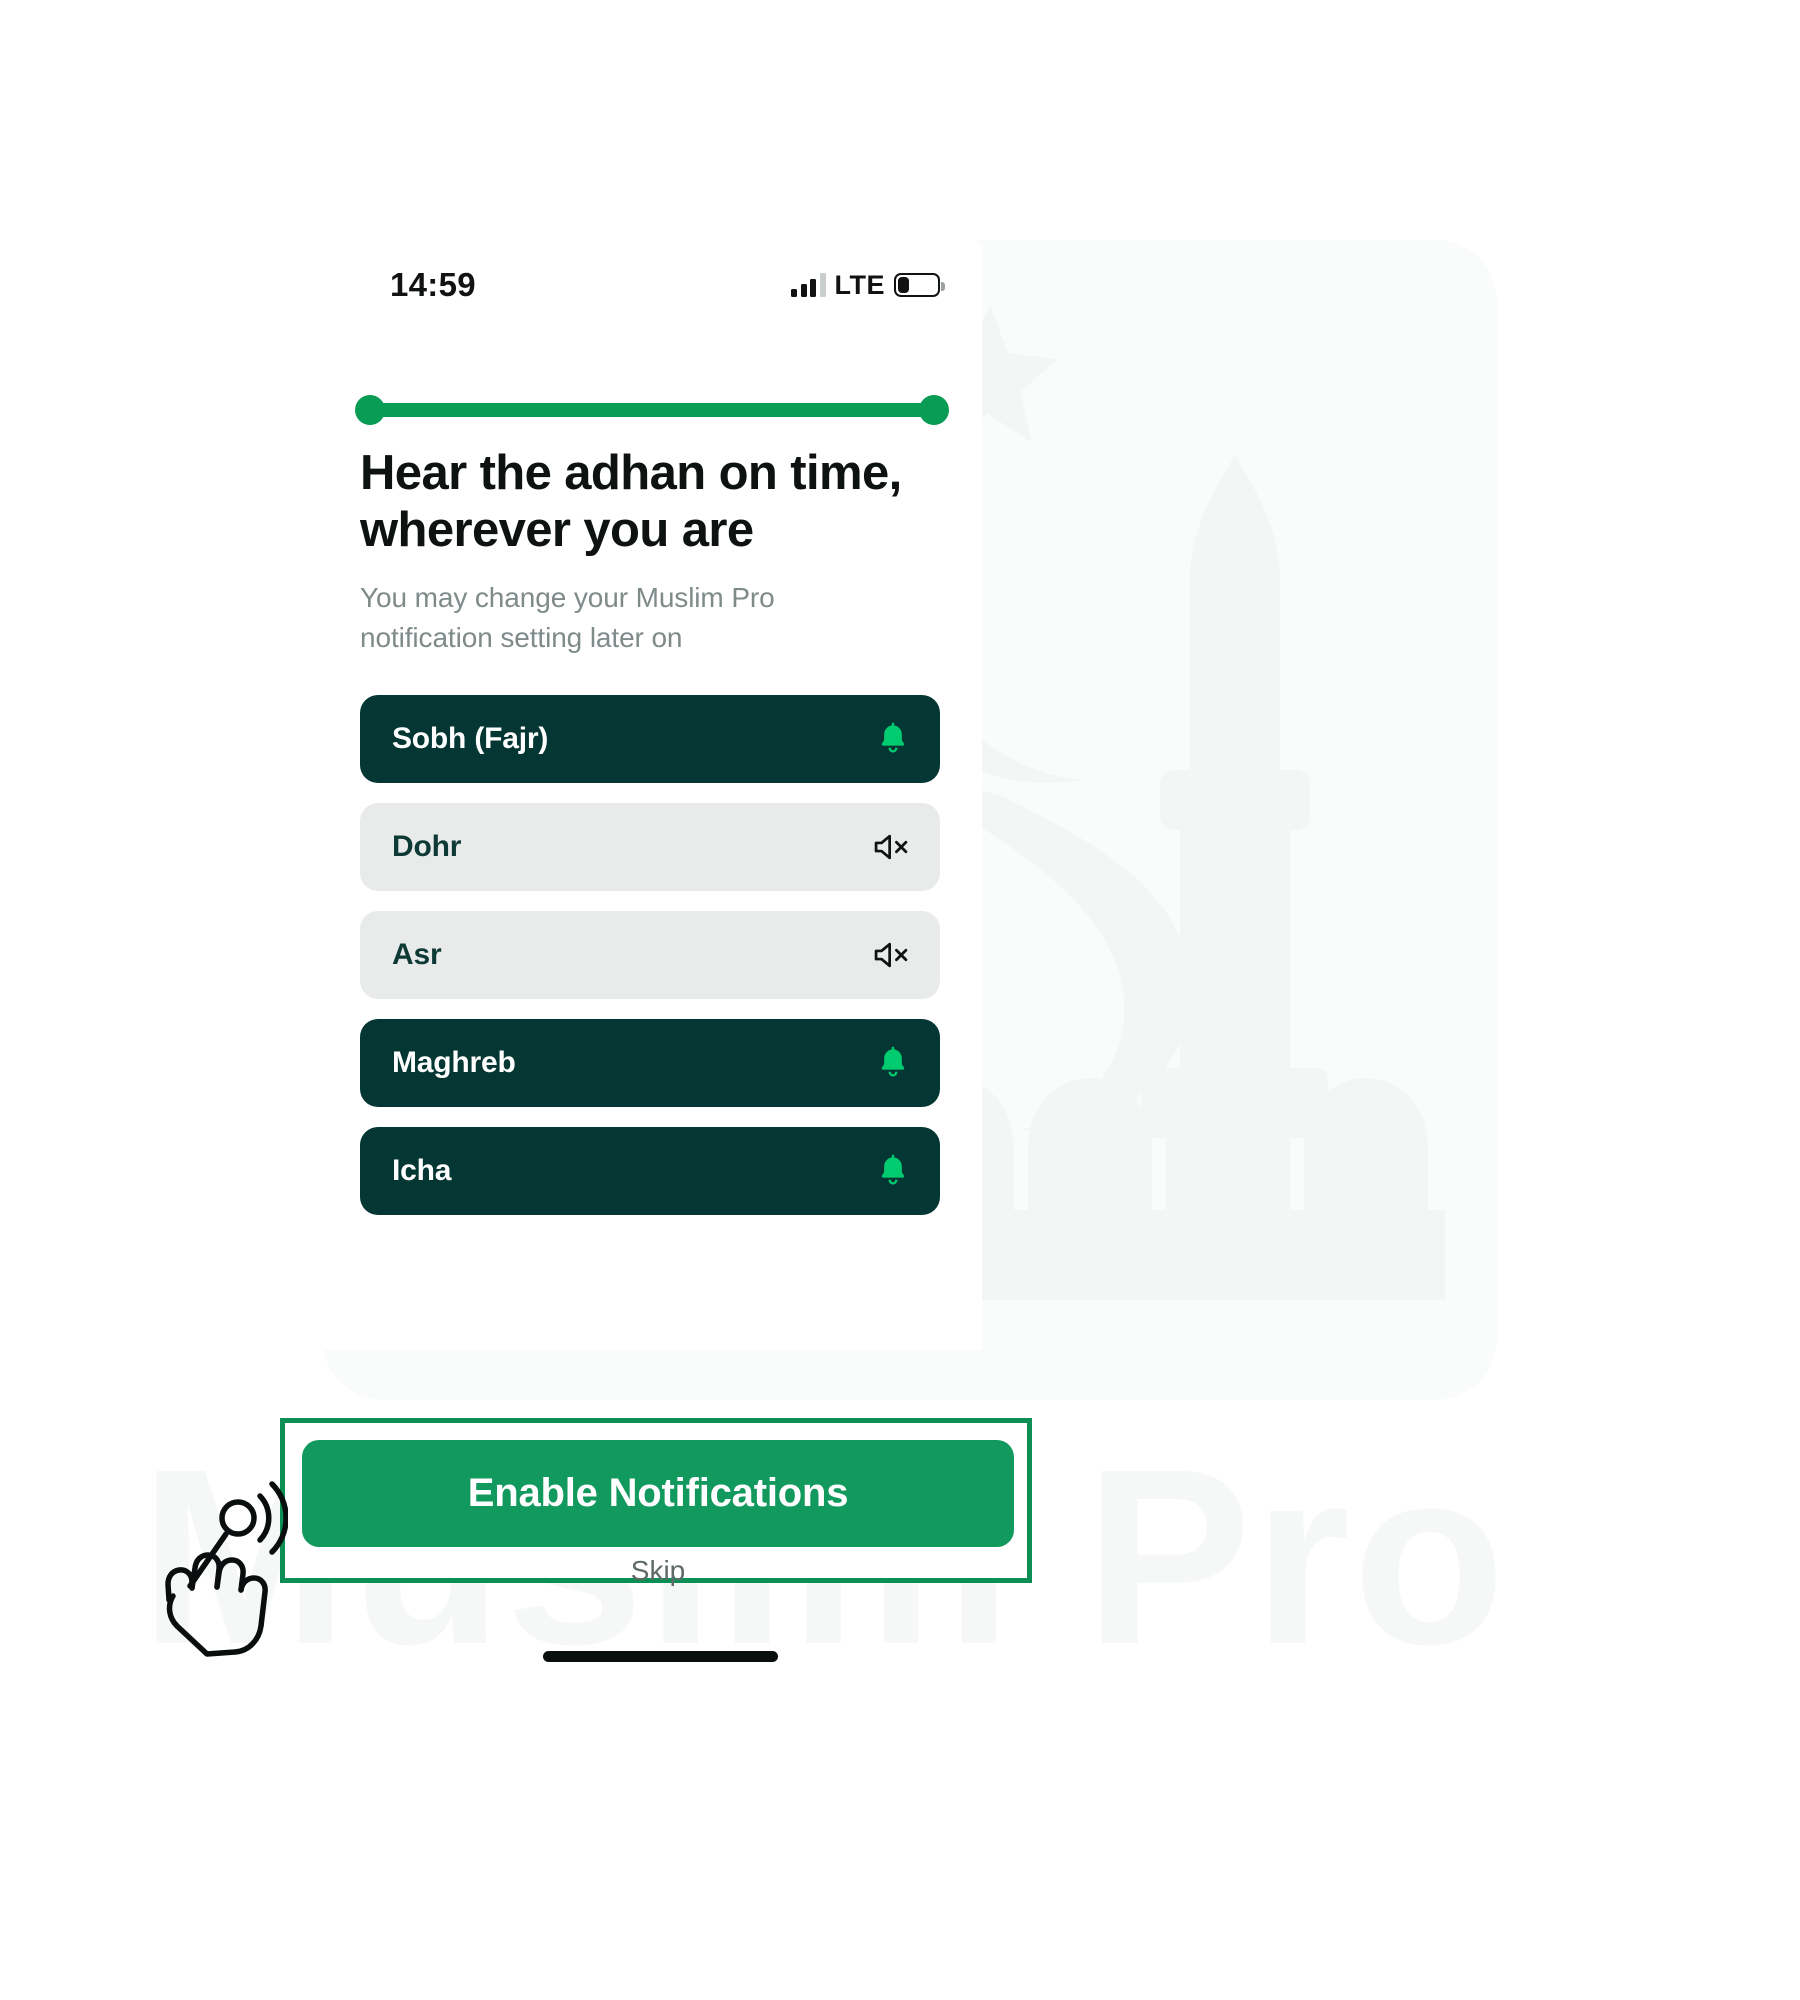 This screenshot has height=2000, width=1800. What do you see at coordinates (454, 1062) in the screenshot?
I see `prayer-name: Maghreb` at bounding box center [454, 1062].